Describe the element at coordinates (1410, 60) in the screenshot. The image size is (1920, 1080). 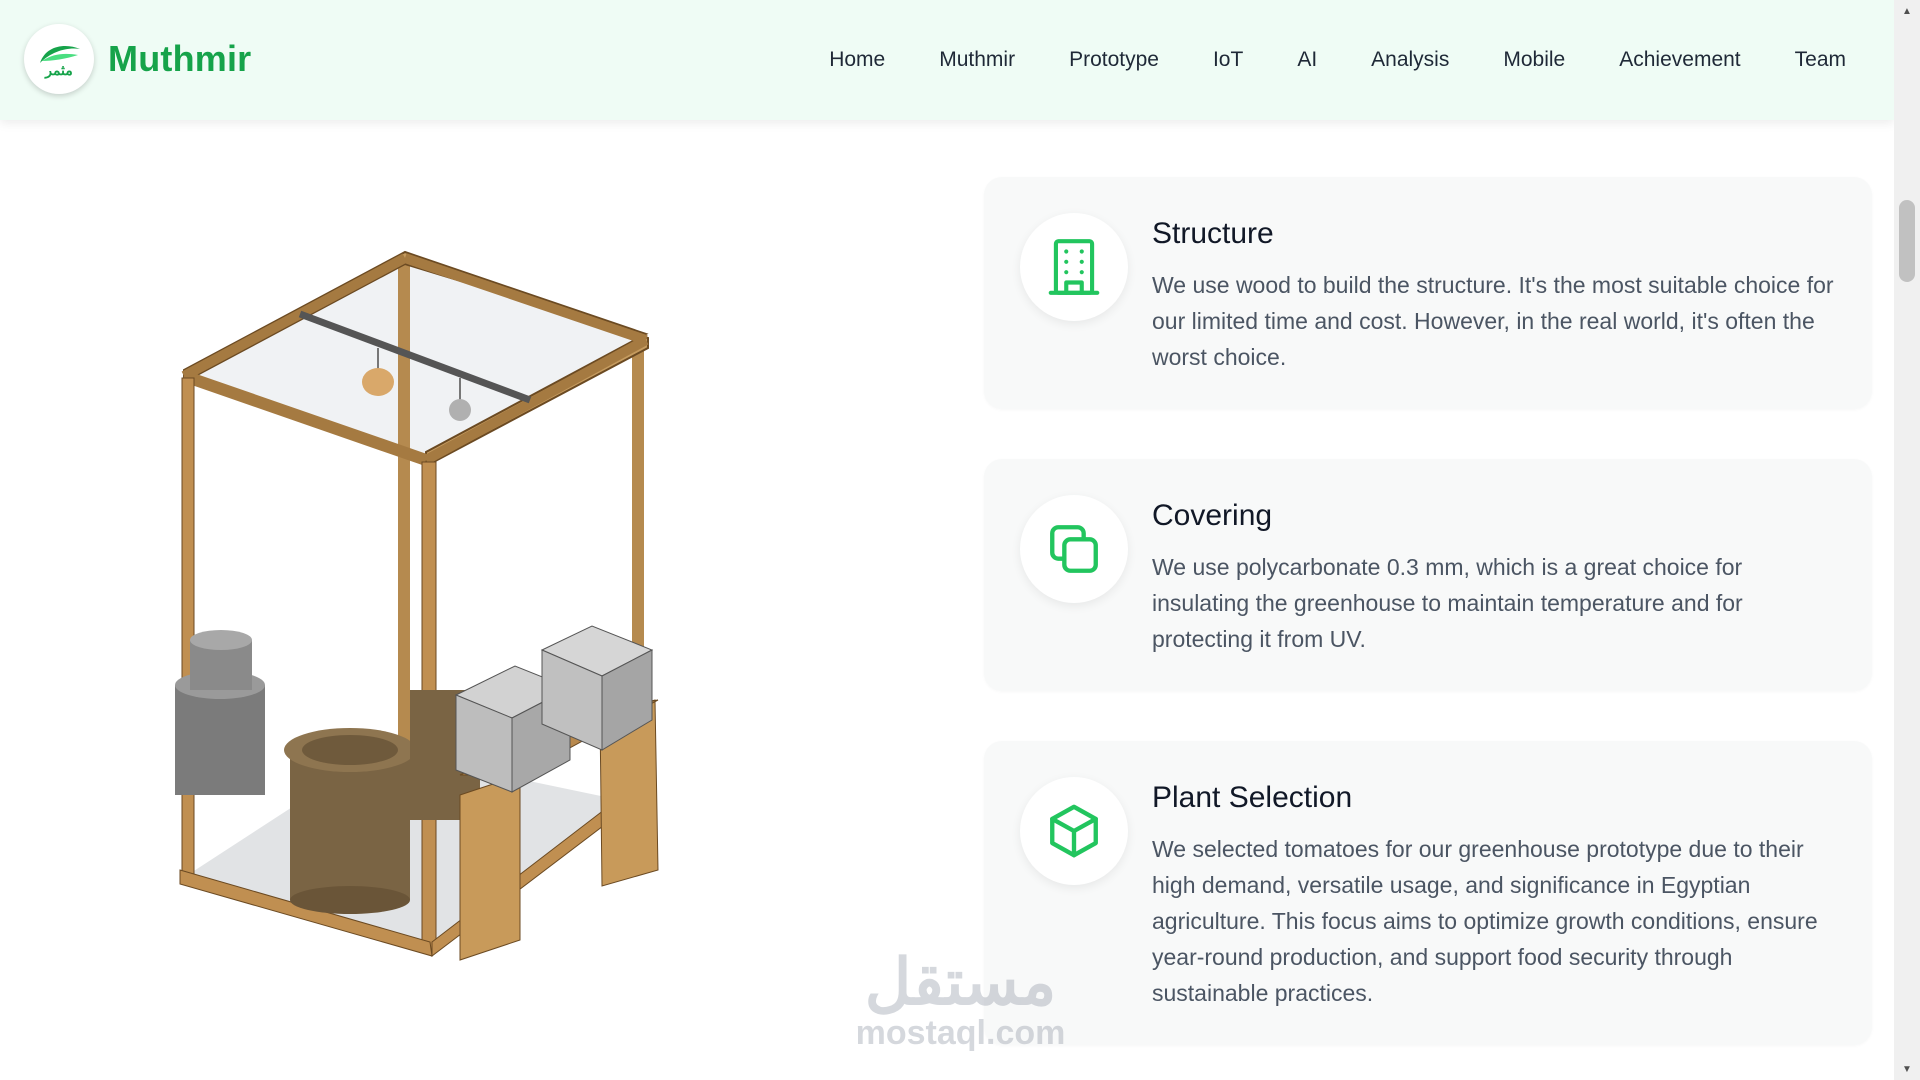
I see `nav-analysis: Analysis` at that location.